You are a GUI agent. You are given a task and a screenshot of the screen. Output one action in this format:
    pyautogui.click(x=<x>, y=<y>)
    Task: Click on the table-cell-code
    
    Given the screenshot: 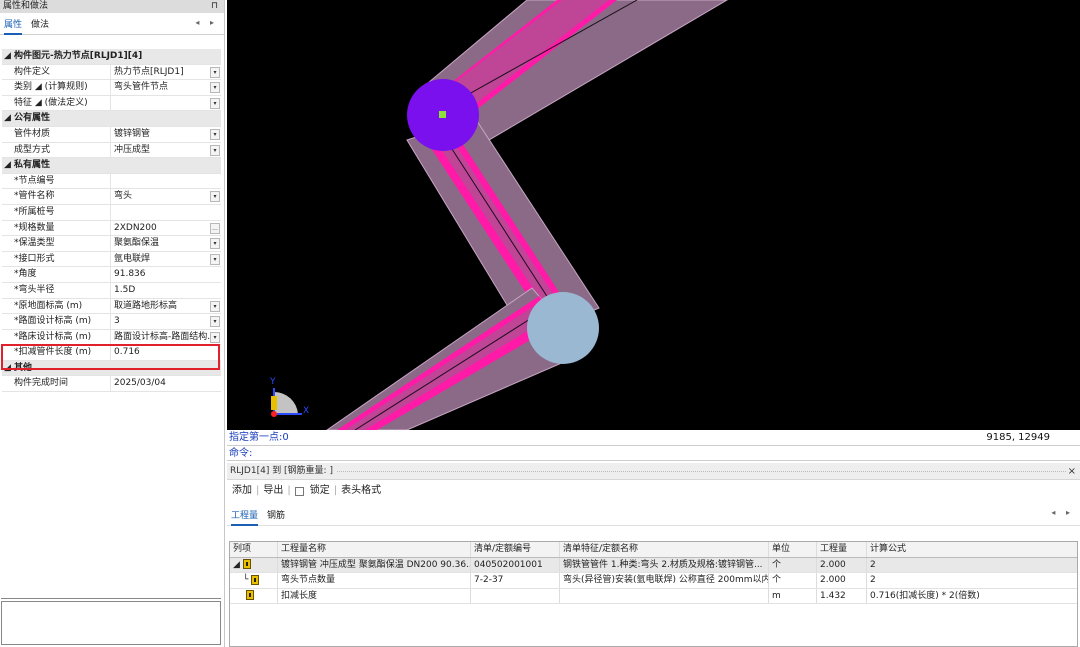 What is the action you would take?
    pyautogui.click(x=515, y=595)
    